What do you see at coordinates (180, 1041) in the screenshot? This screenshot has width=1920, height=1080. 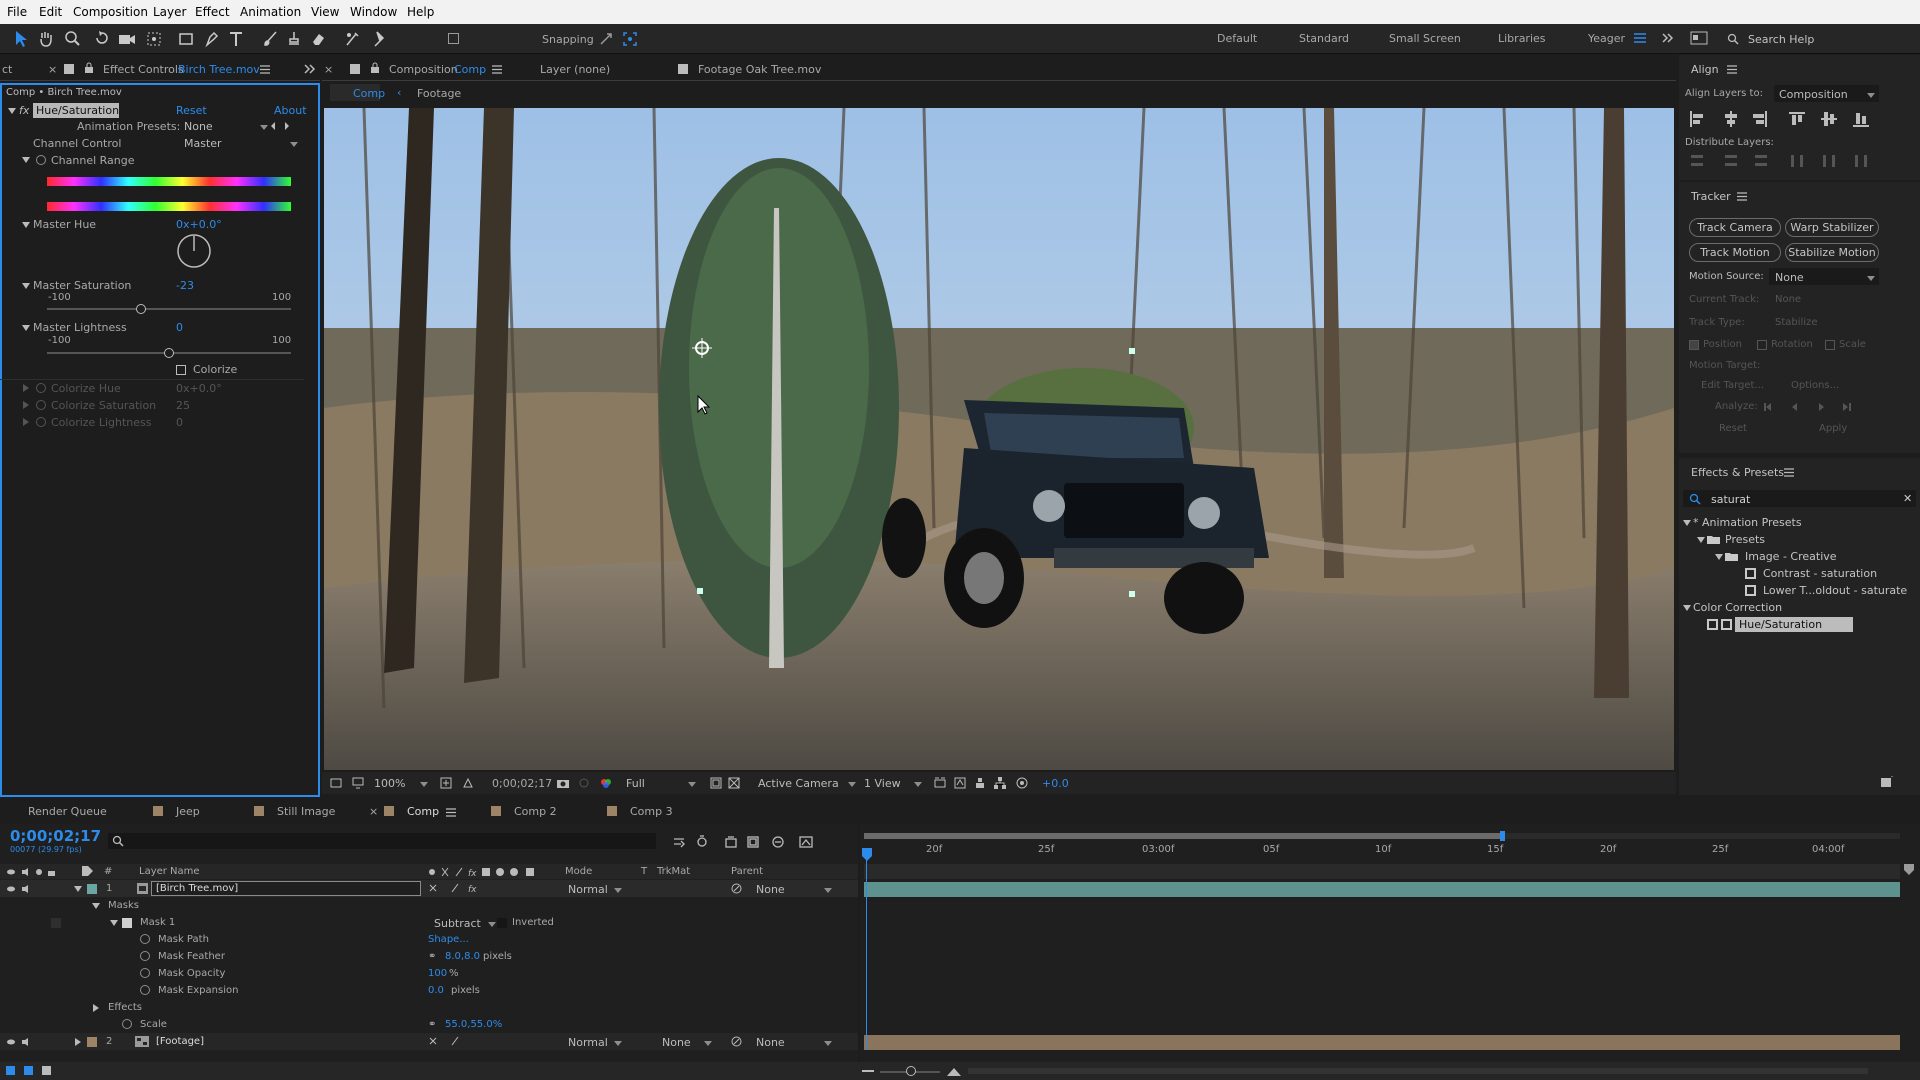 I see `layer-name: [Footage]` at bounding box center [180, 1041].